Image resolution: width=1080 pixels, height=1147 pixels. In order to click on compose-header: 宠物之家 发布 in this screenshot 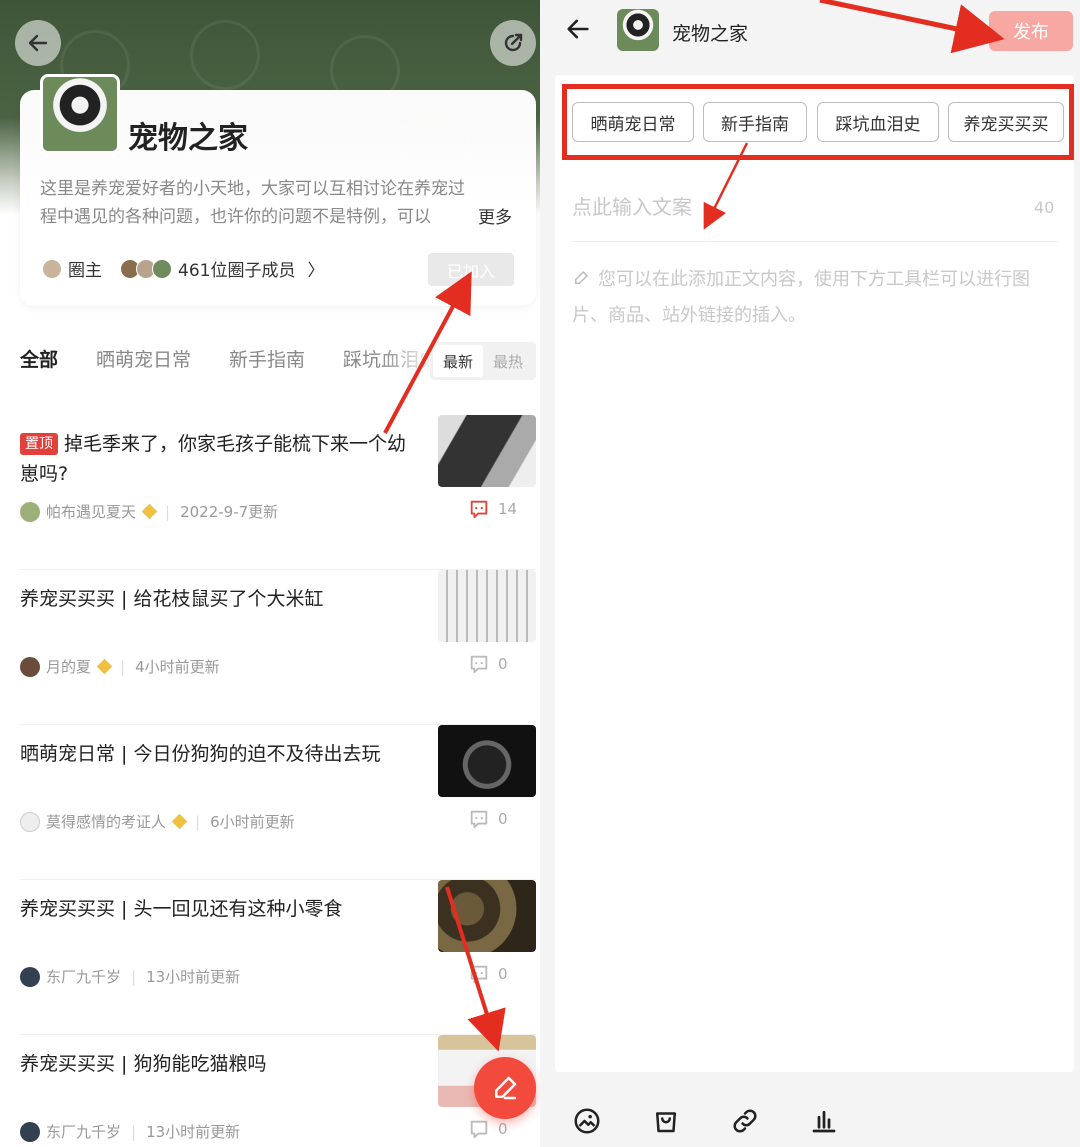, I will do `click(810, 32)`.